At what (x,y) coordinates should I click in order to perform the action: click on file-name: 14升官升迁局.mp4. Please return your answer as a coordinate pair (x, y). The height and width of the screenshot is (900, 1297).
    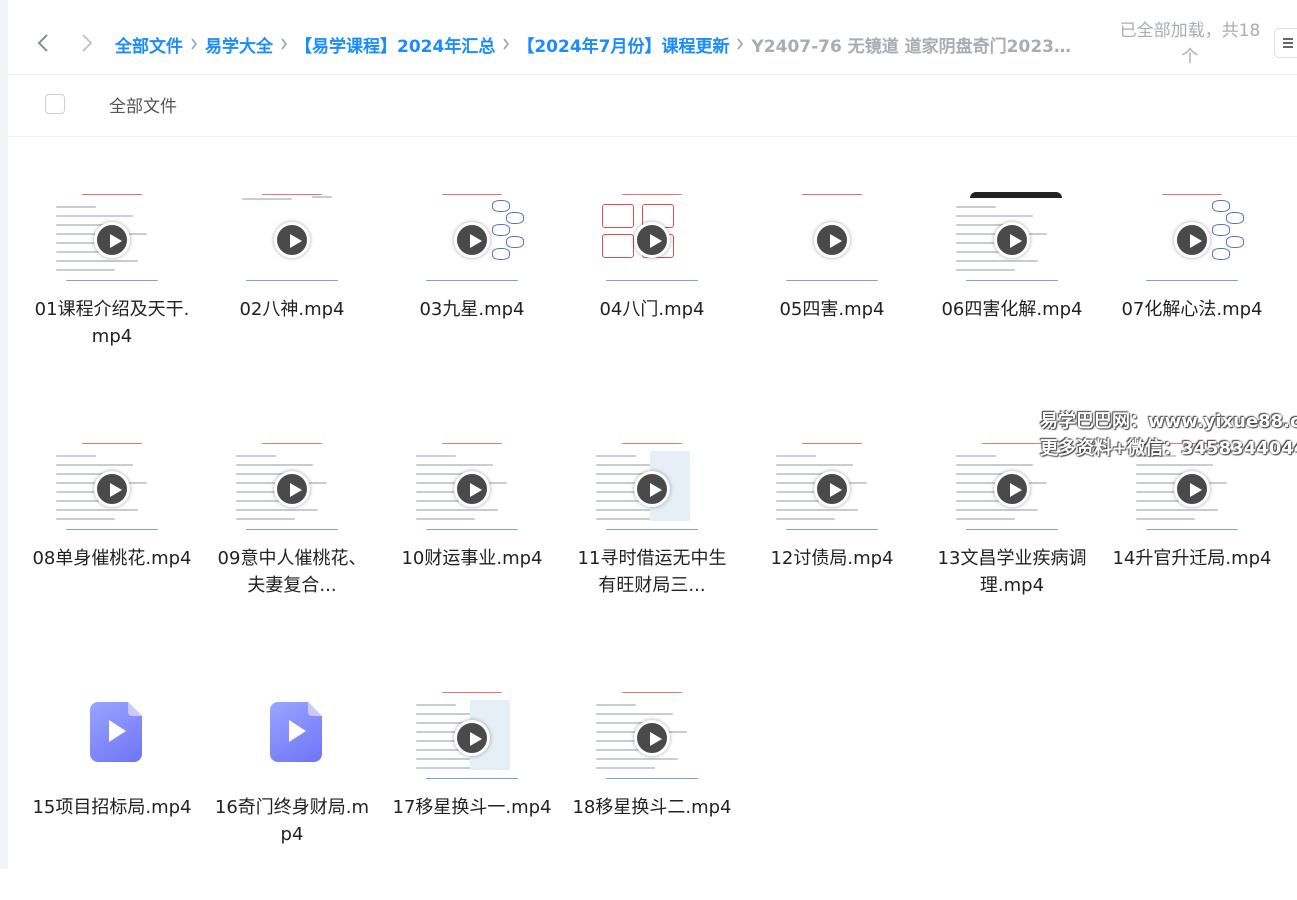
    Looking at the image, I should click on (1192, 558).